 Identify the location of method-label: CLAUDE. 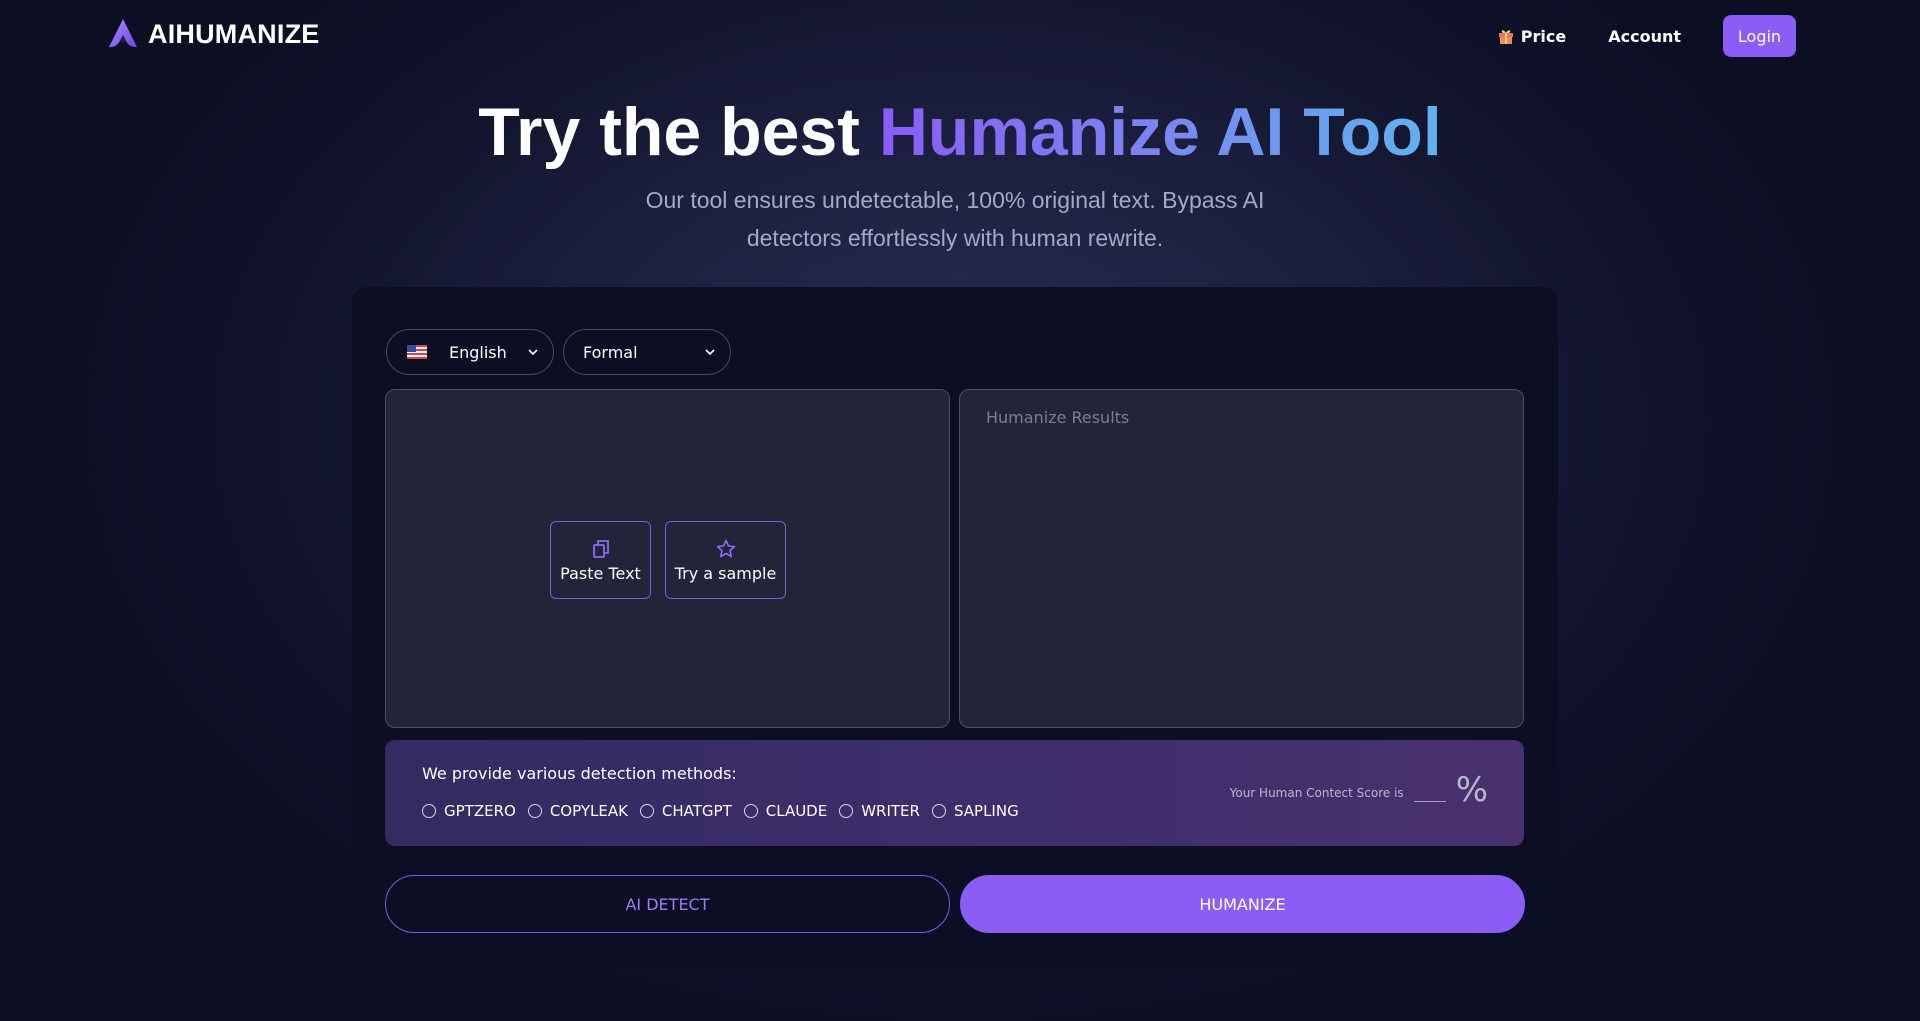
(796, 811).